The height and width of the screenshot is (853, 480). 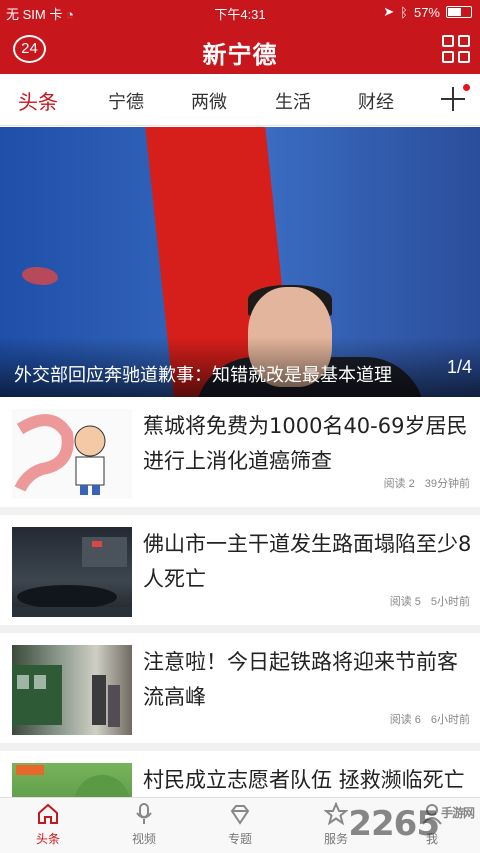 What do you see at coordinates (209, 101) in the screenshot?
I see `tab-liangwei: 两微` at bounding box center [209, 101].